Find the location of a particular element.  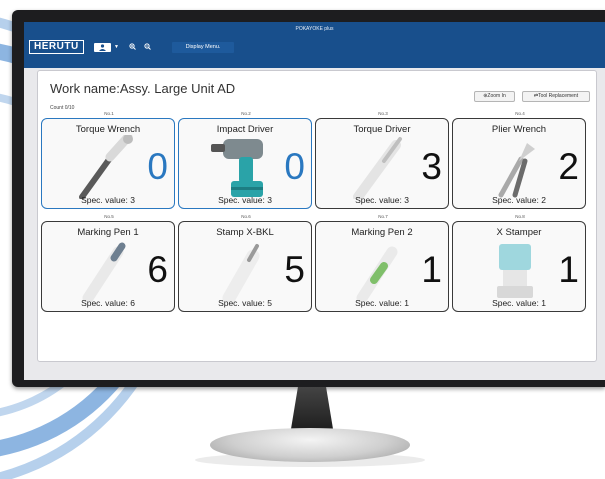

tool-cell-4: No.4 Plier Wrench 2 Spec. value: 2 is located at coordinates (520, 161).